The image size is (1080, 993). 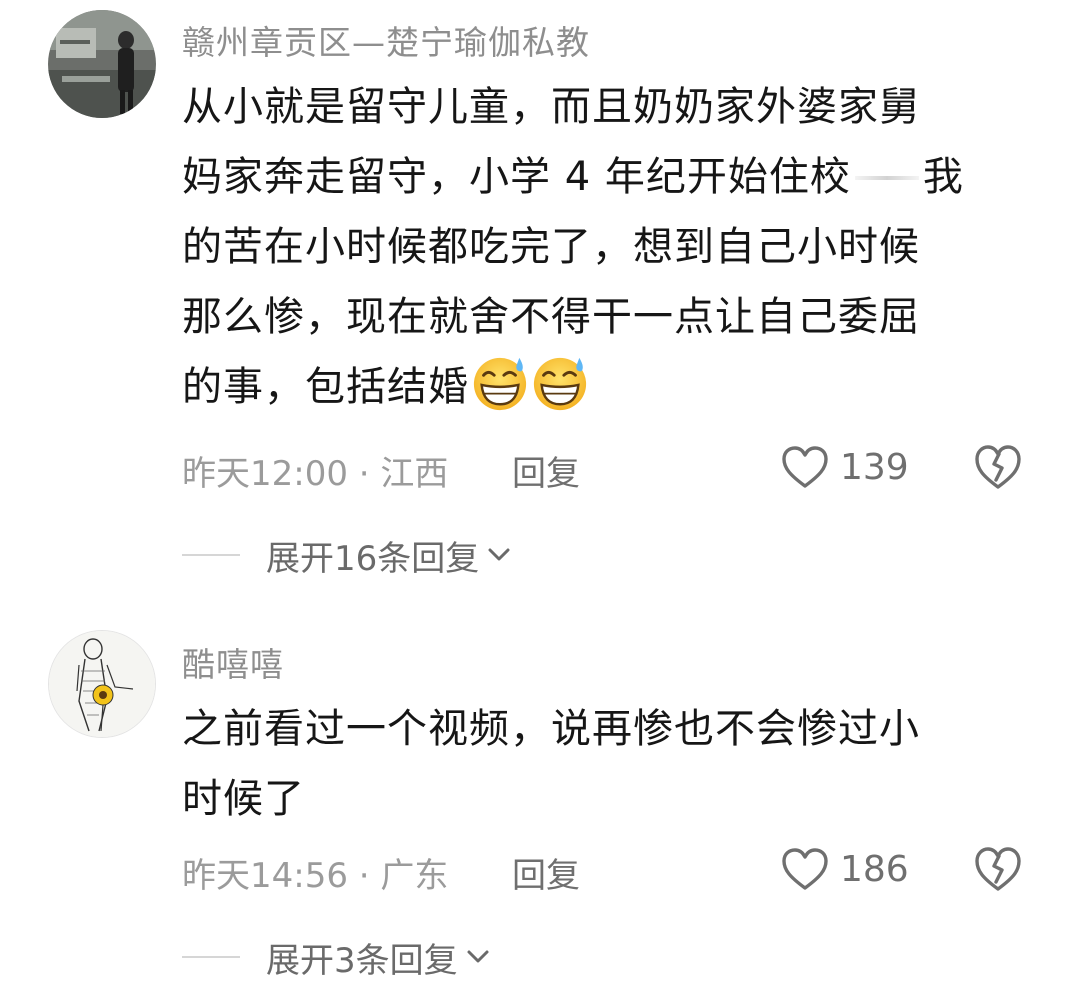 I want to click on comment-text: 妈家奔走留守，小学 4 年纪开始住校, so click(x=516, y=177).